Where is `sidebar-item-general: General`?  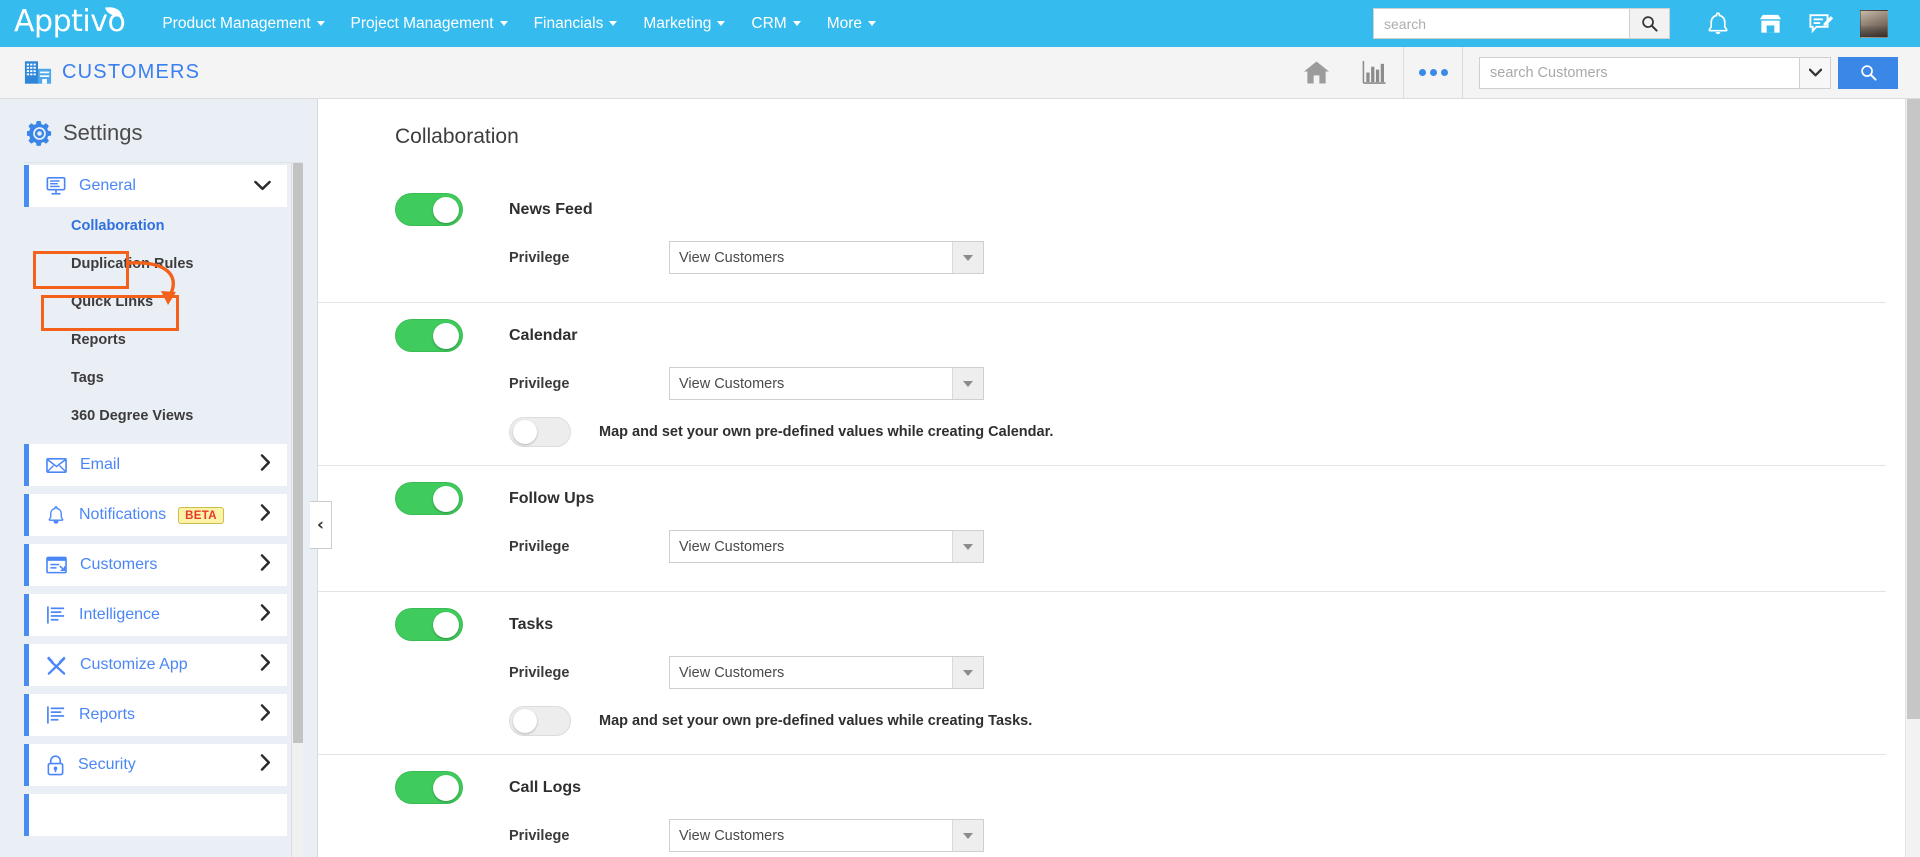 sidebar-item-general: General is located at coordinates (155, 186).